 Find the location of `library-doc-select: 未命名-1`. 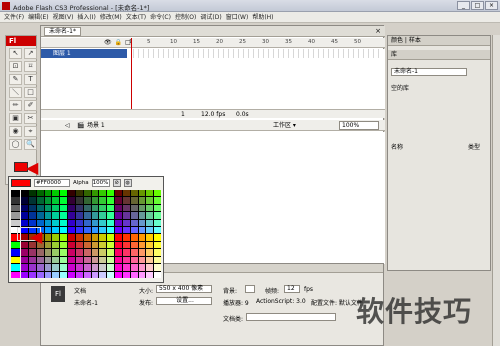

library-doc-select: 未命名-1 is located at coordinates (429, 72).